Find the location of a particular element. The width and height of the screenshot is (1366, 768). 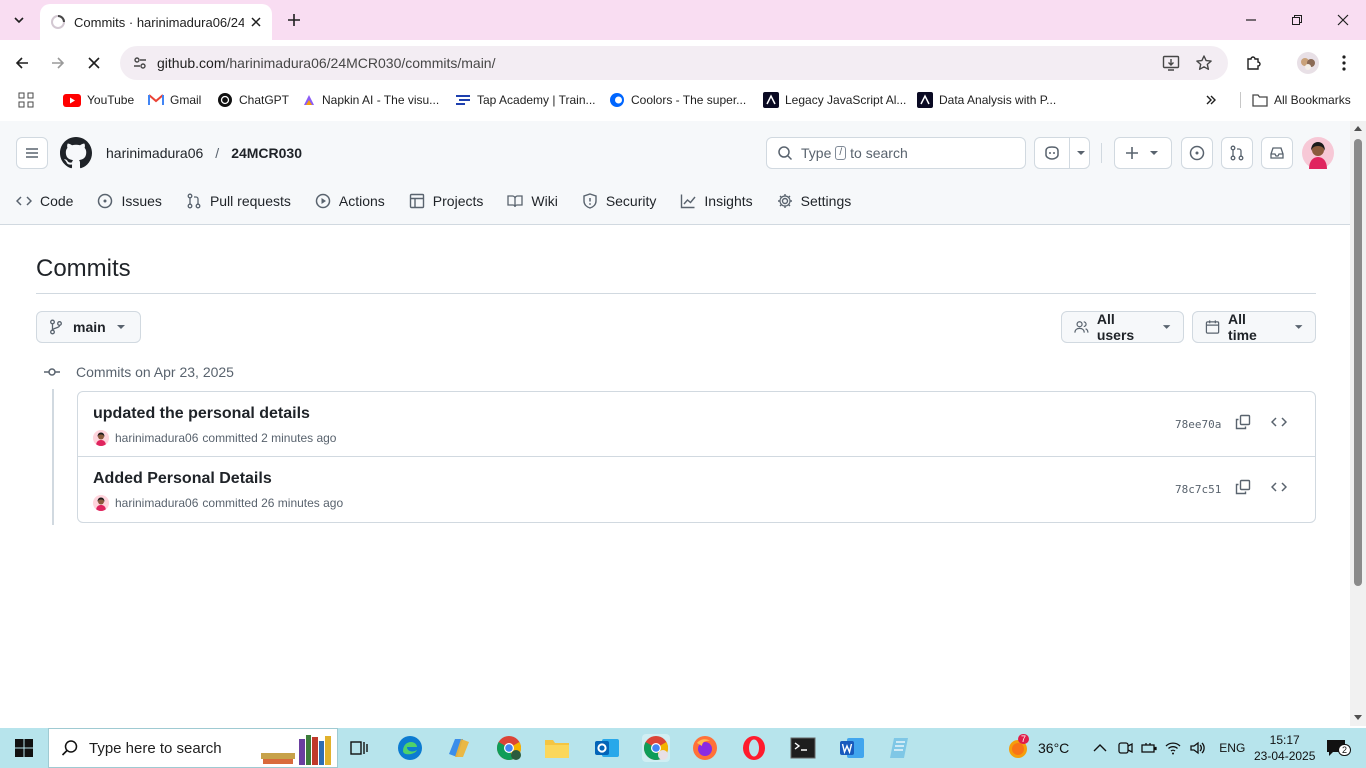

meet-now-icon is located at coordinates (1125, 748).